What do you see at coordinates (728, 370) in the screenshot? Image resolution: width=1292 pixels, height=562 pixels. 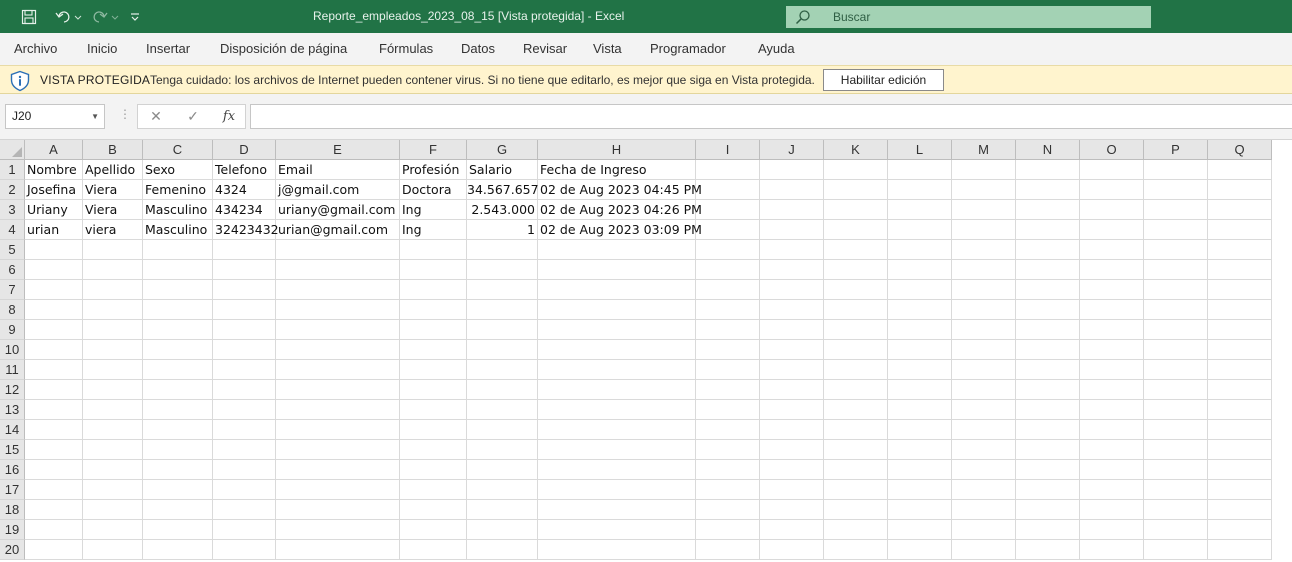 I see `cell-i11` at bounding box center [728, 370].